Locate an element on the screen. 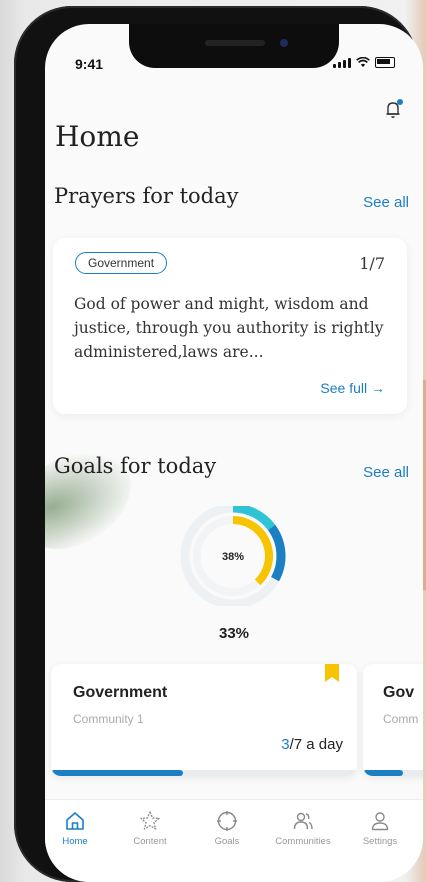 Image resolution: width=426 pixels, height=882 pixels. star-icon is located at coordinates (150, 820).